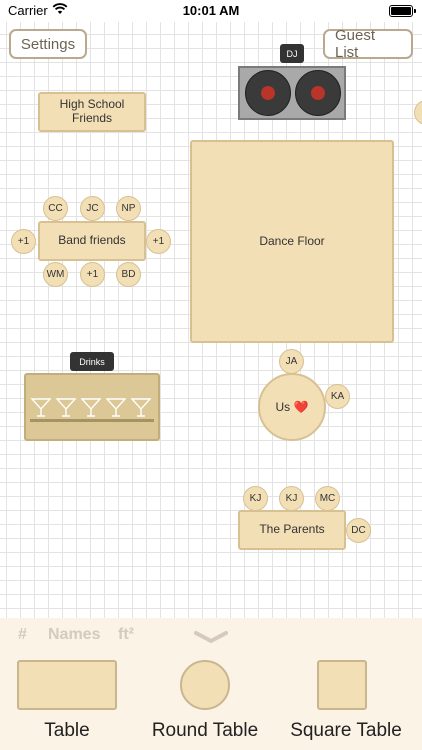 The image size is (422, 750). Describe the element at coordinates (342, 685) in the screenshot. I see `palette-square-table-icon` at that location.